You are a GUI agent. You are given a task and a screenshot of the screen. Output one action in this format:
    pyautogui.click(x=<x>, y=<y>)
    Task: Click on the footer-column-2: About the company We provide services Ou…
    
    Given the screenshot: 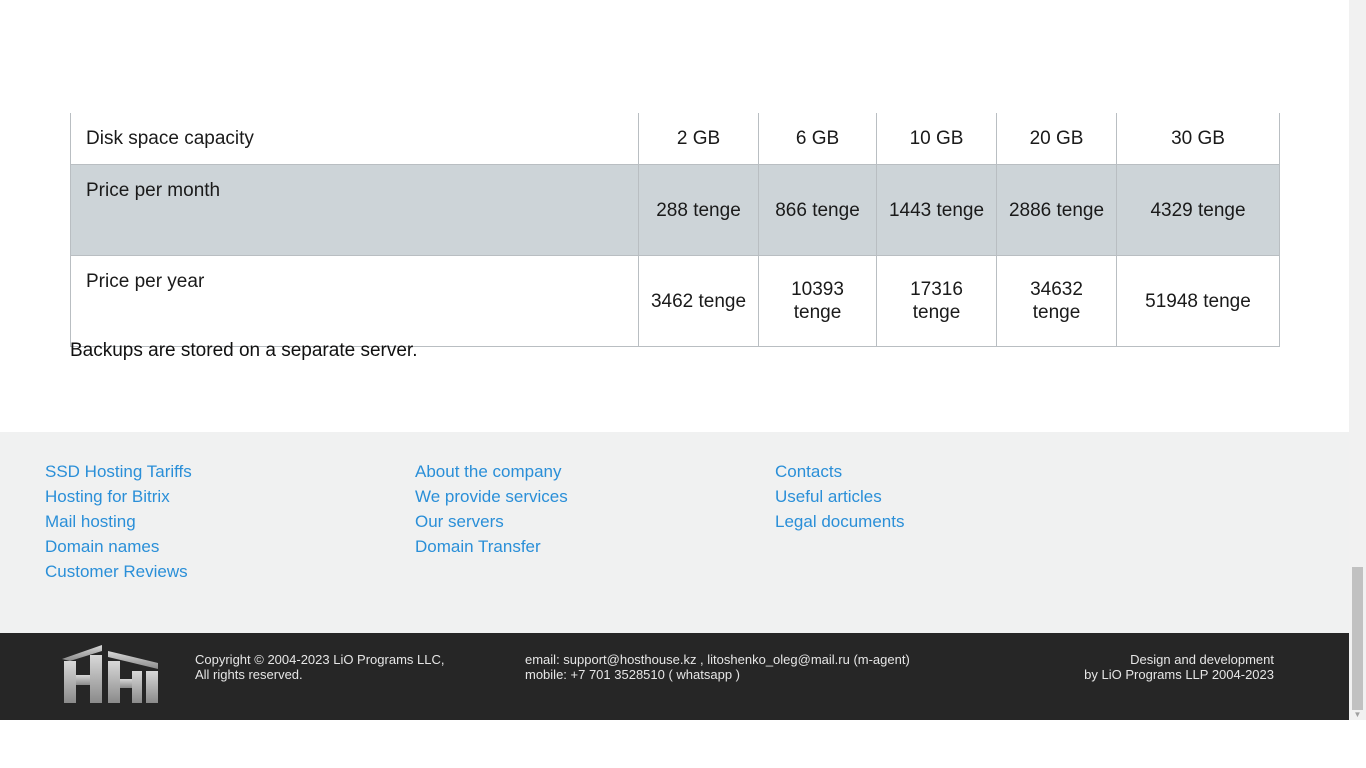 What is the action you would take?
    pyautogui.click(x=491, y=509)
    